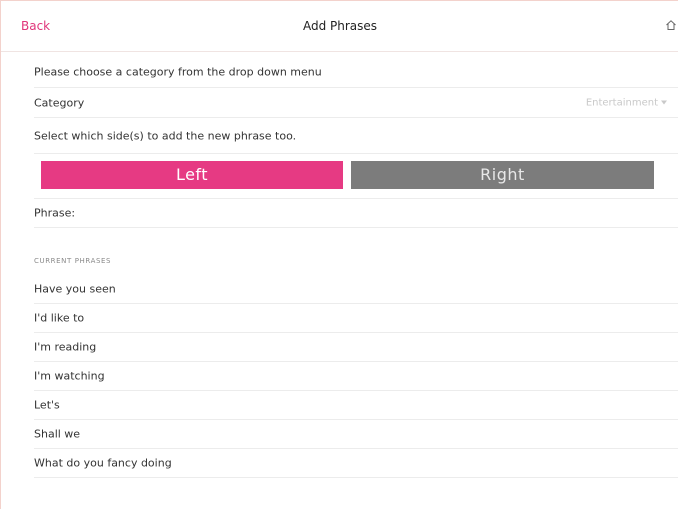 The height and width of the screenshot is (509, 678). I want to click on phrase-input-row: Phrase:, so click(356, 213).